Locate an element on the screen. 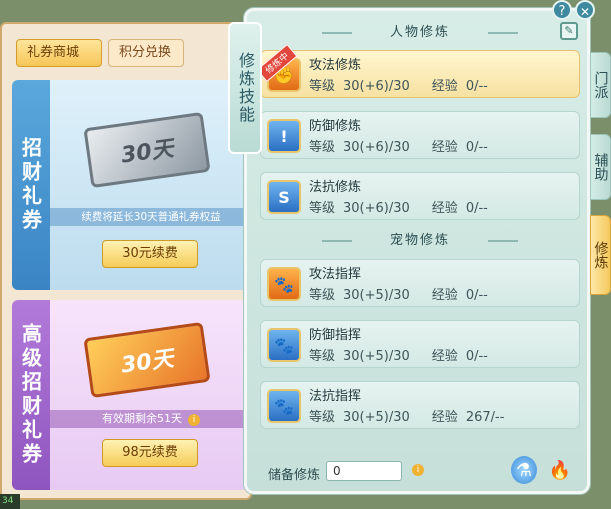  skill-name: 法抗指挥 is located at coordinates (335, 396).